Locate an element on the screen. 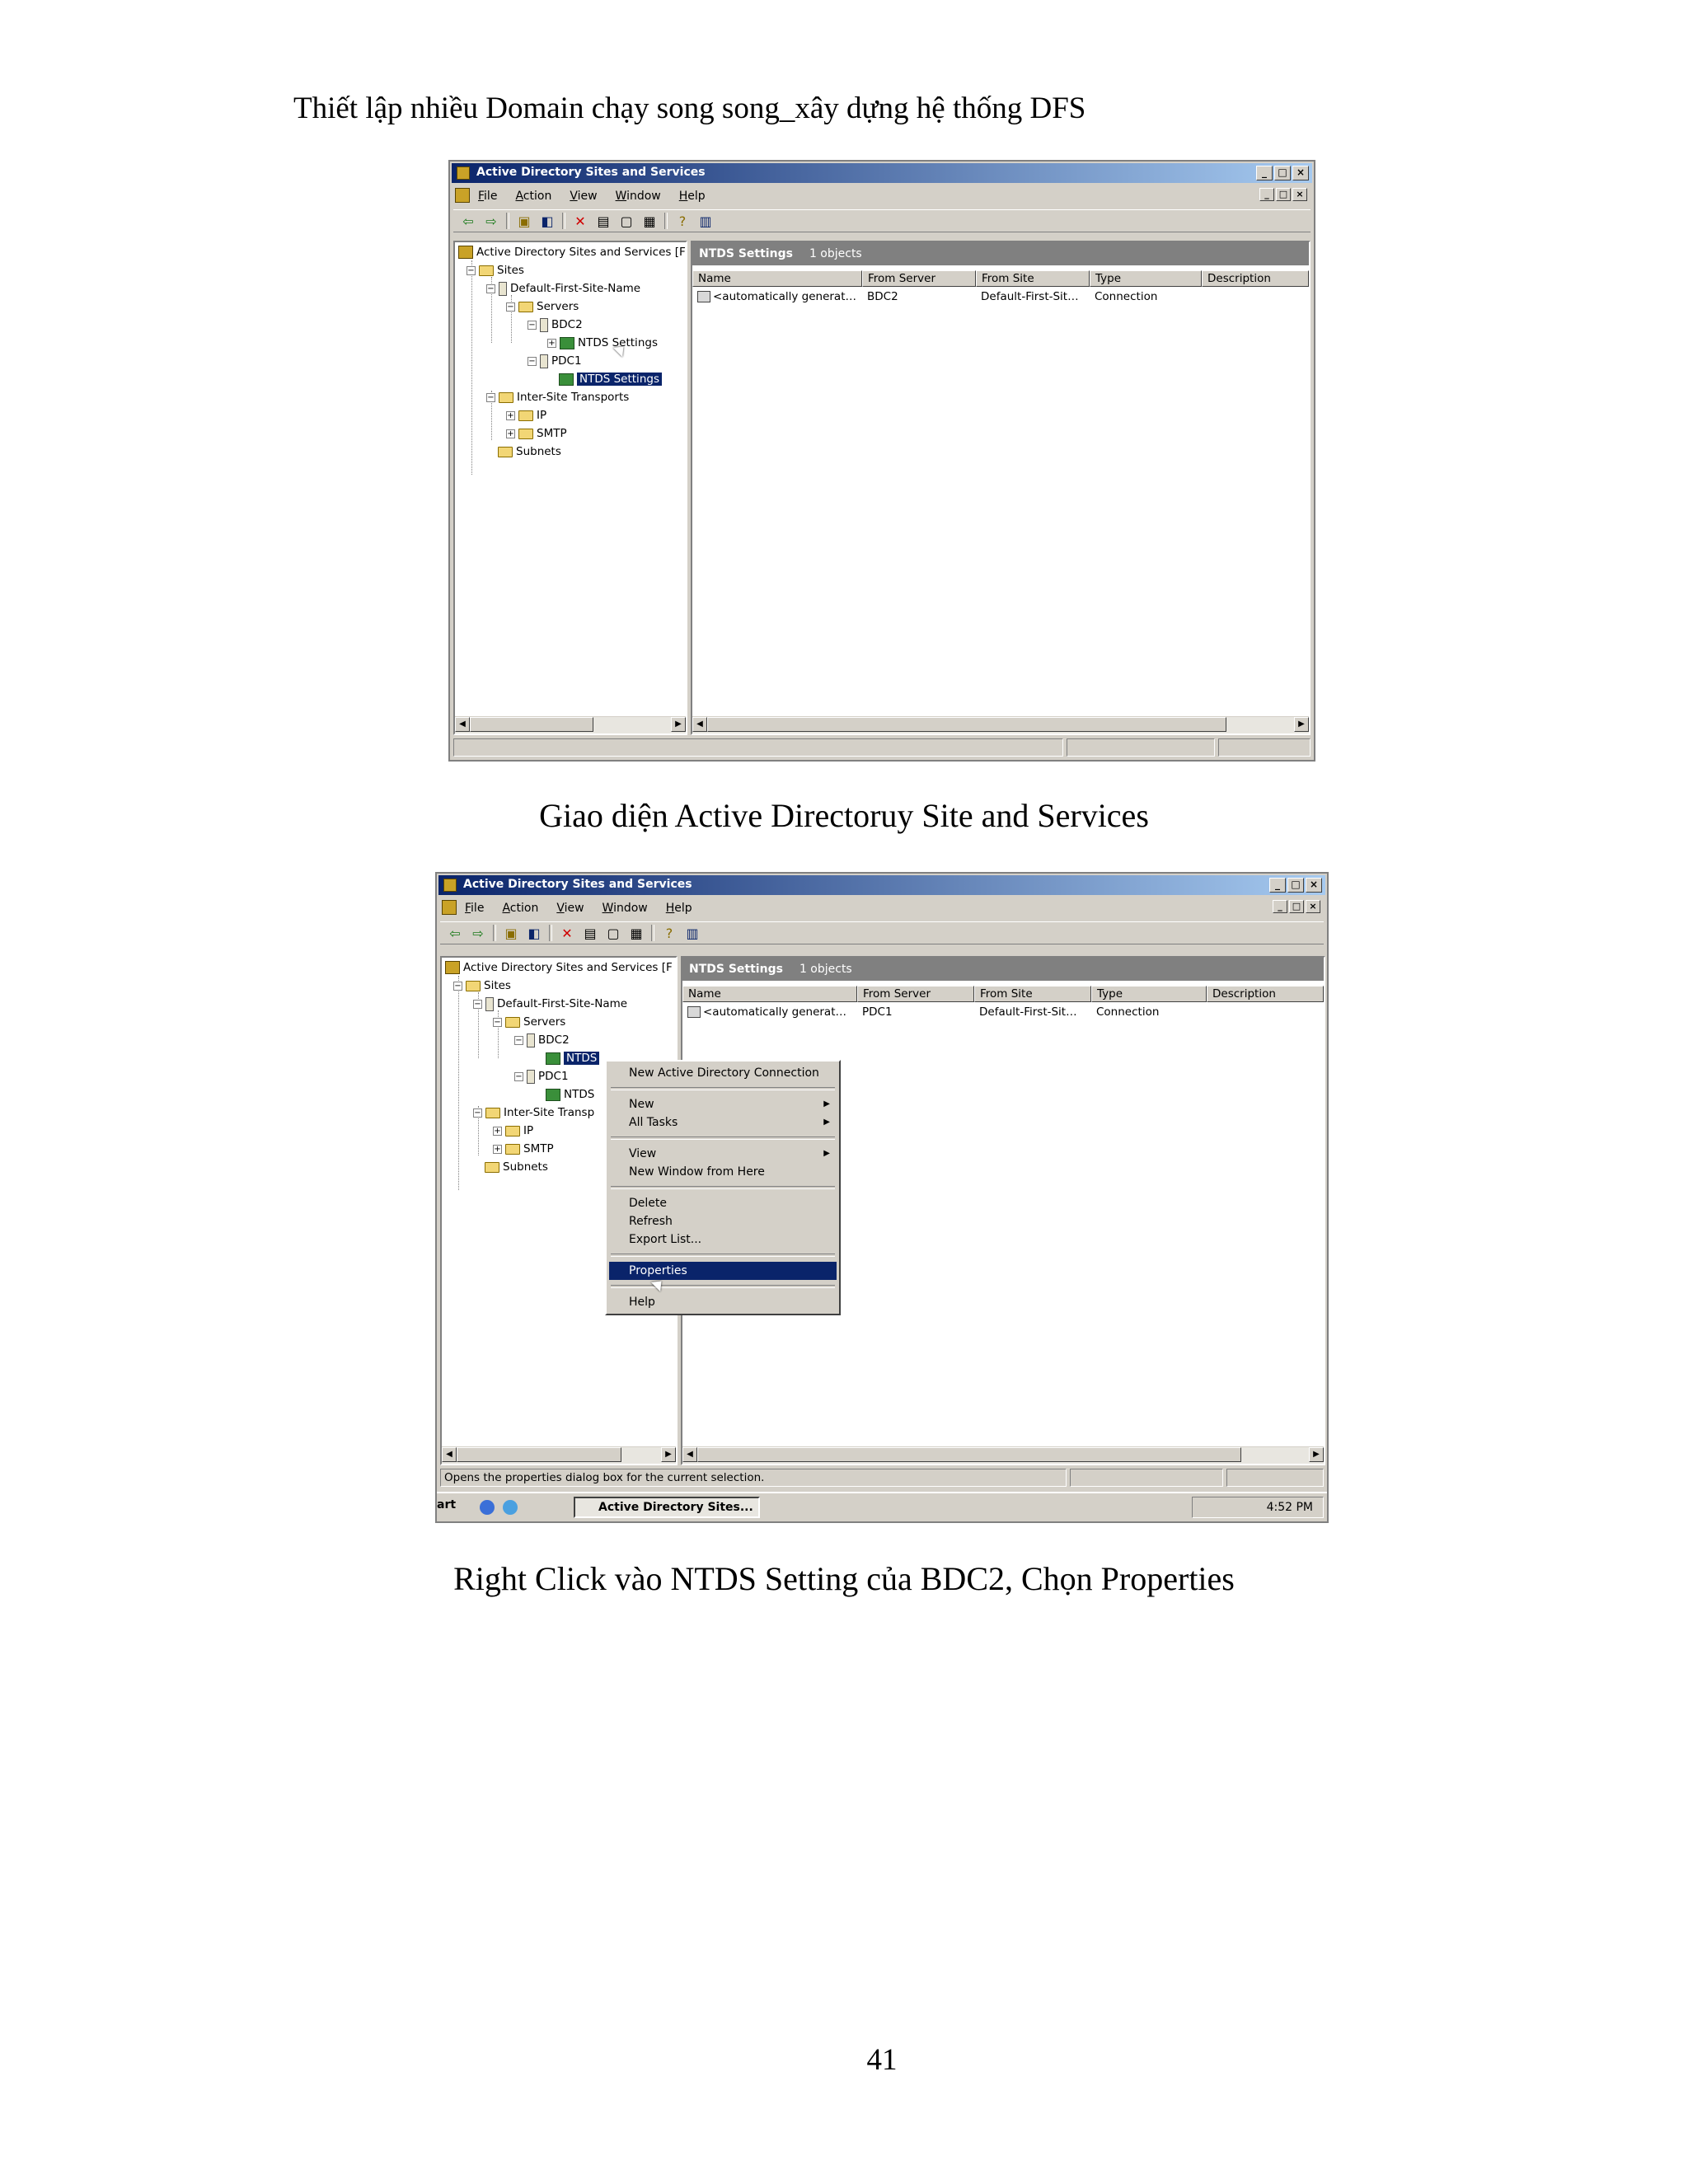 The width and height of the screenshot is (1688, 2184). menu-item-delete: Delete is located at coordinates (723, 1203).